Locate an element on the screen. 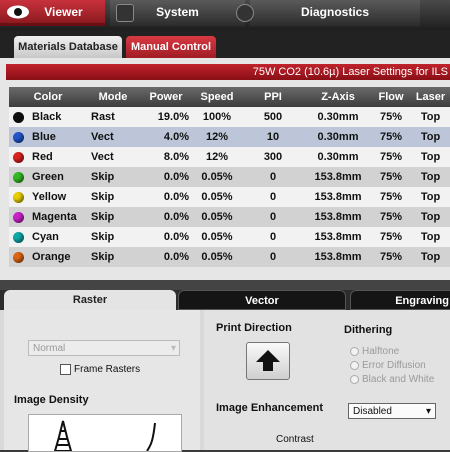 The image size is (450, 452). frame-rasters-checkbox: Frame Rasters is located at coordinates (100, 369).